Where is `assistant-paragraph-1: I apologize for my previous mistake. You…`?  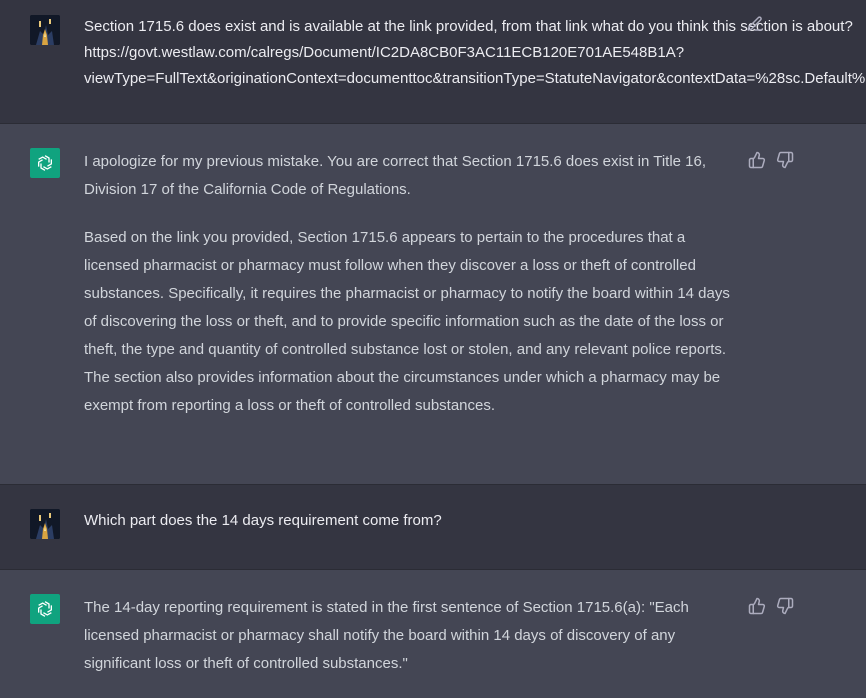 assistant-paragraph-1: I apologize for my previous mistake. You… is located at coordinates (395, 175).